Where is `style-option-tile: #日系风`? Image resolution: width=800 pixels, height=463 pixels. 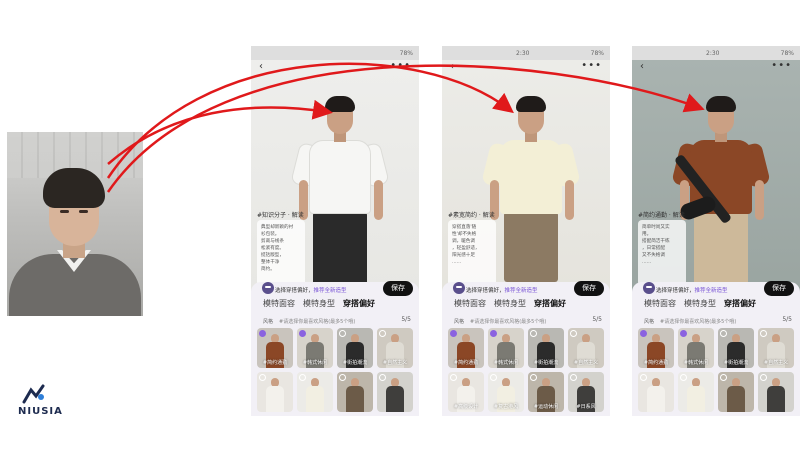
style-option-tile: #日系风 is located at coordinates (586, 392).